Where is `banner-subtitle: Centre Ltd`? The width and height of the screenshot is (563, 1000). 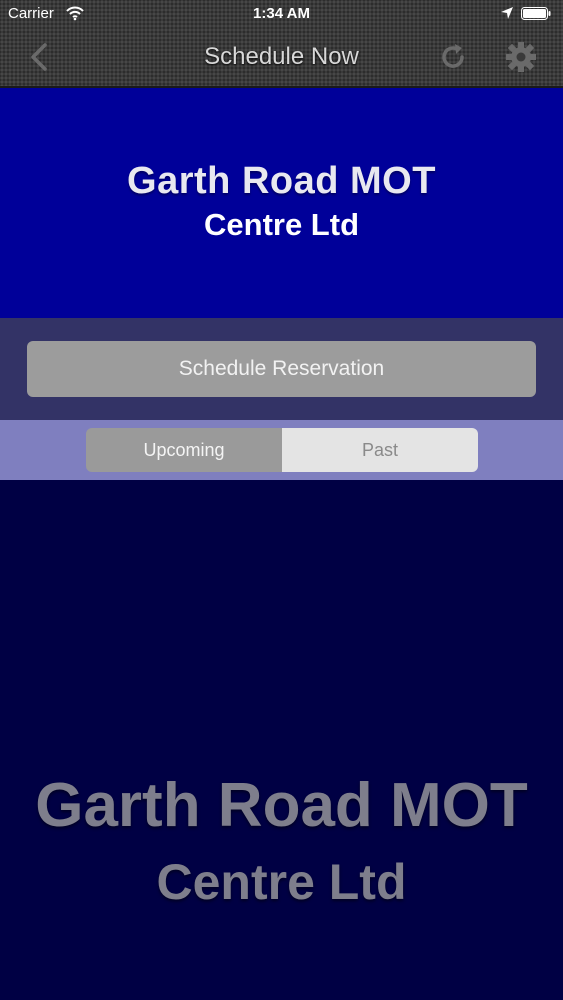 banner-subtitle: Centre Ltd is located at coordinates (281, 224).